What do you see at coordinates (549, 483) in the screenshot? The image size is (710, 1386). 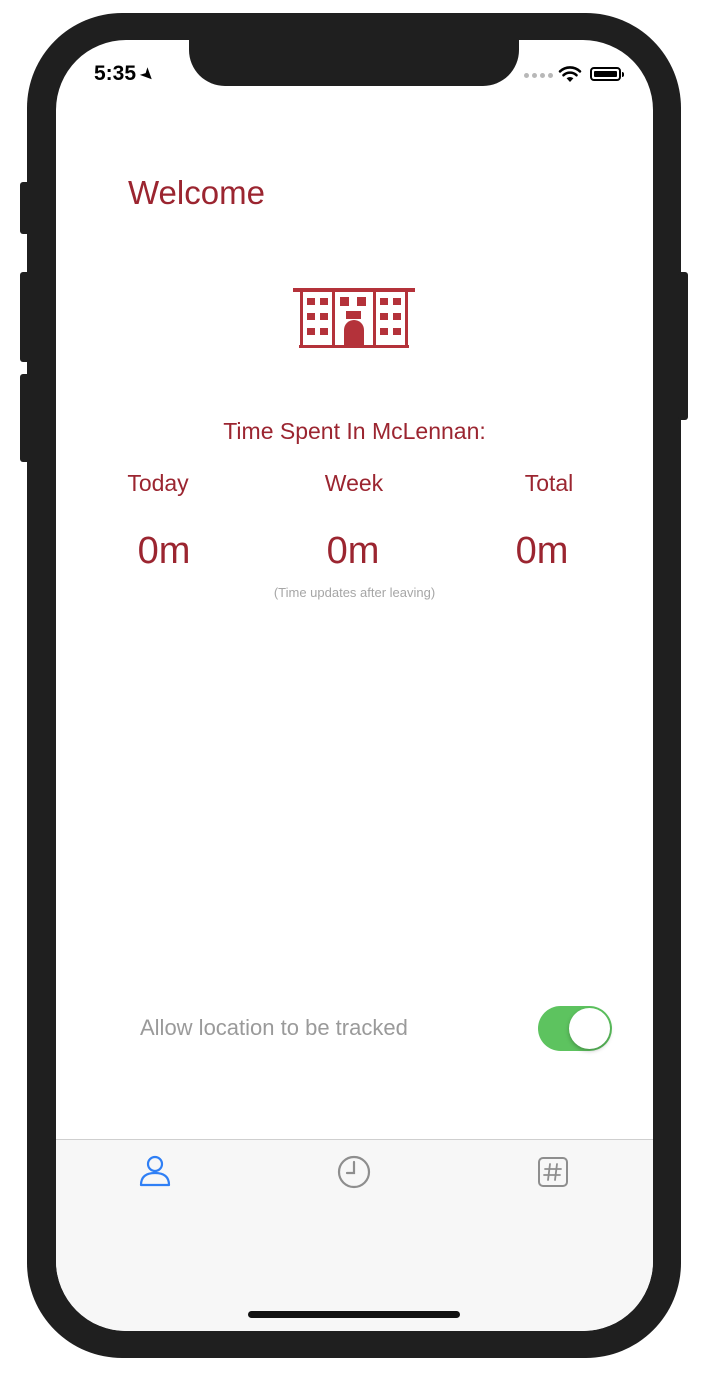 I see `total-label: Total` at bounding box center [549, 483].